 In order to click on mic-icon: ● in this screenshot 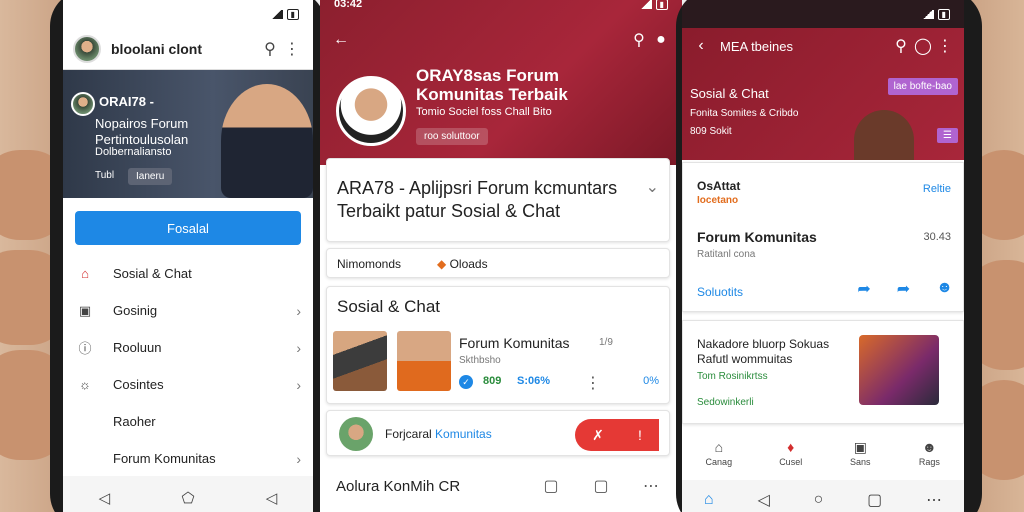, I will do `click(661, 40)`.